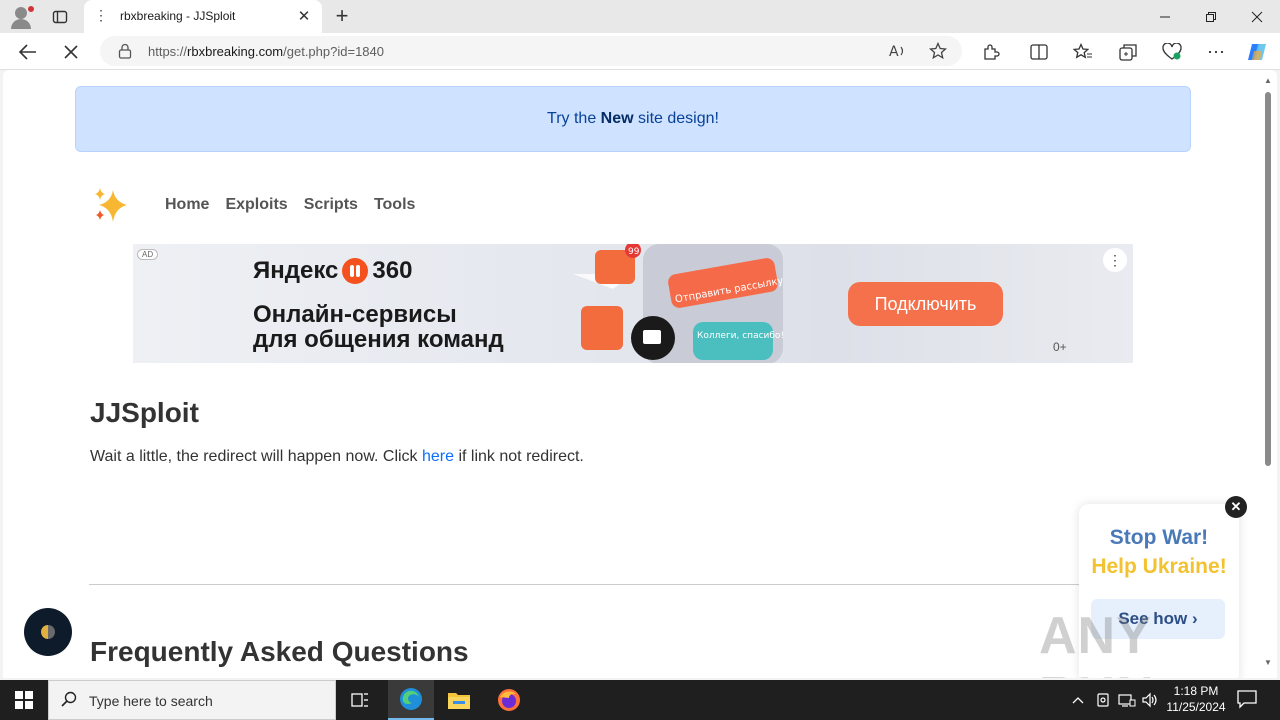 This screenshot has height=720, width=1280. I want to click on tab-title: rbxbreaking - JJSploit, so click(178, 16).